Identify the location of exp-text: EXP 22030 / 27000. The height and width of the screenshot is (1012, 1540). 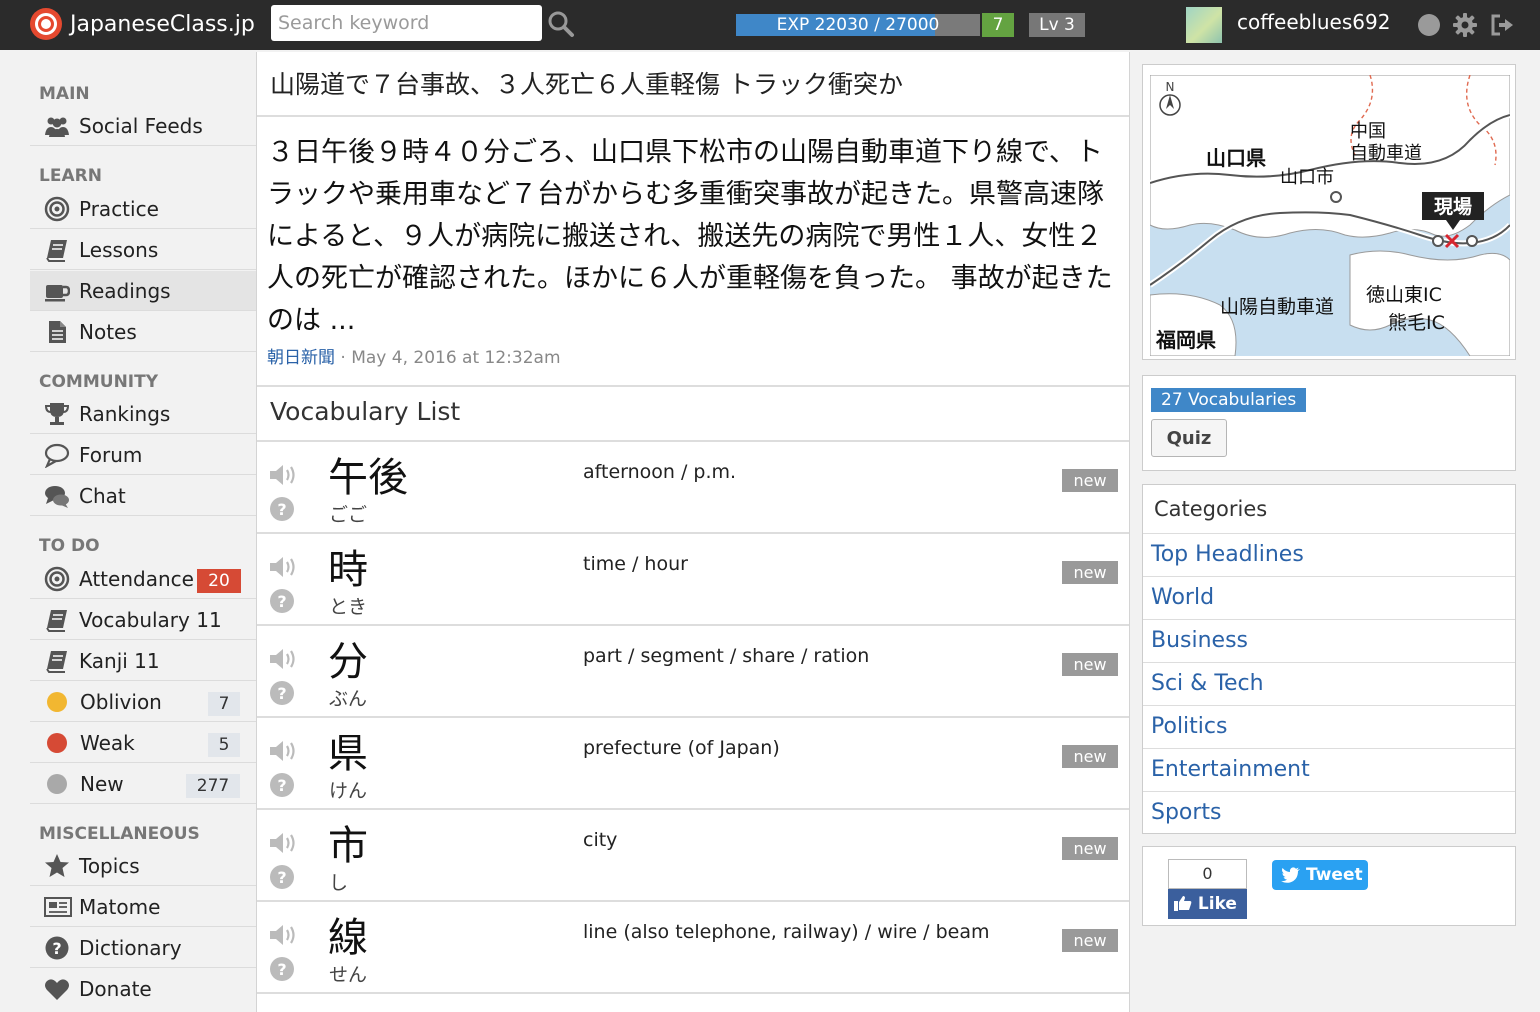
(858, 25).